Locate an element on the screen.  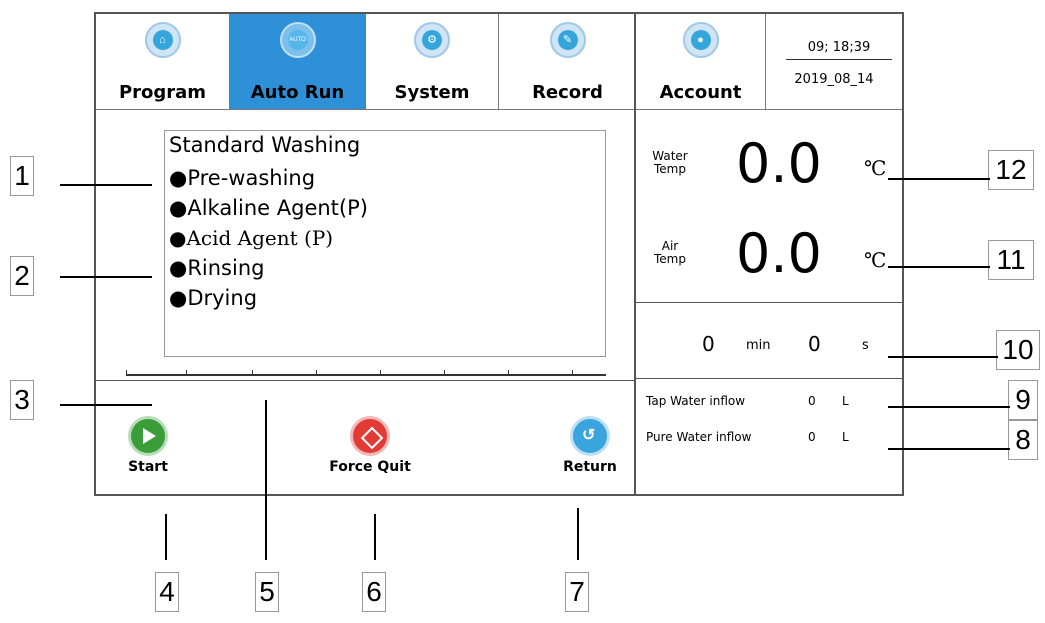
callout-3: 3 is located at coordinates (22, 400).